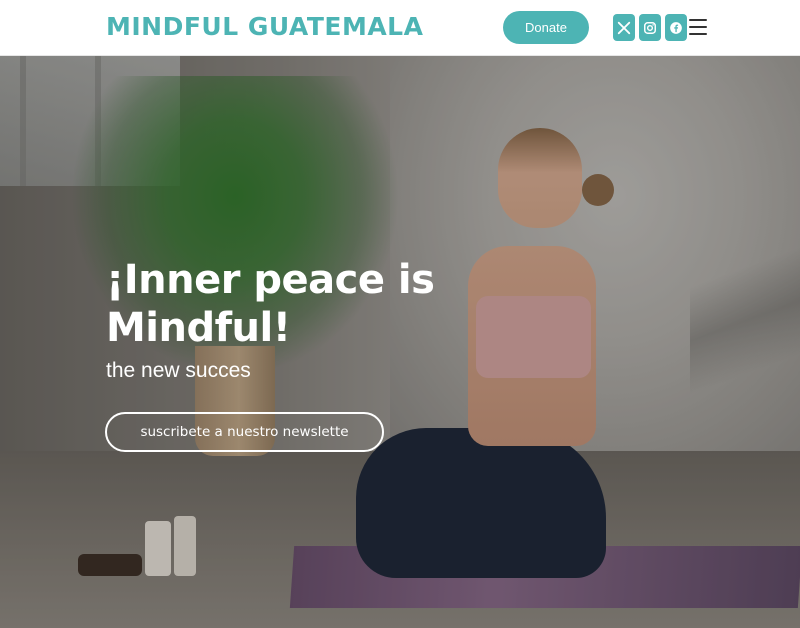 This screenshot has width=800, height=628. Describe the element at coordinates (264, 26) in the screenshot. I see `site-logo: MINDFUL GUATEMALA` at that location.